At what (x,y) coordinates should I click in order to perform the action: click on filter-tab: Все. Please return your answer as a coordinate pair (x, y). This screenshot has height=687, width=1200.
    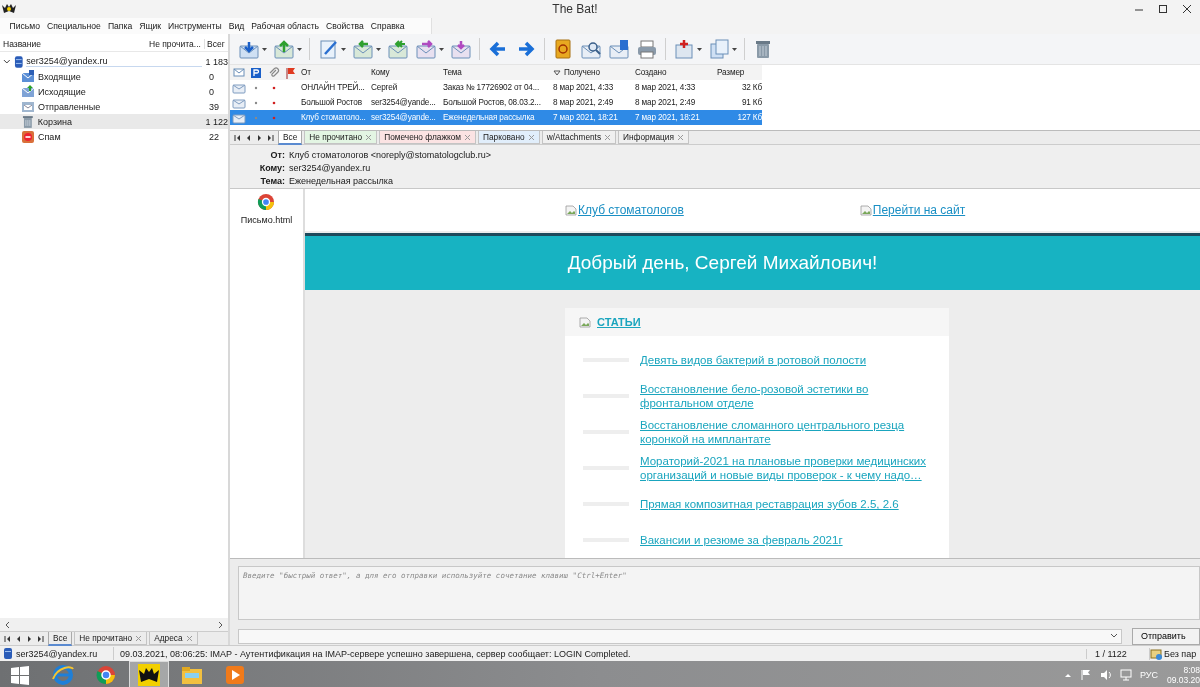
    Looking at the image, I should click on (290, 137).